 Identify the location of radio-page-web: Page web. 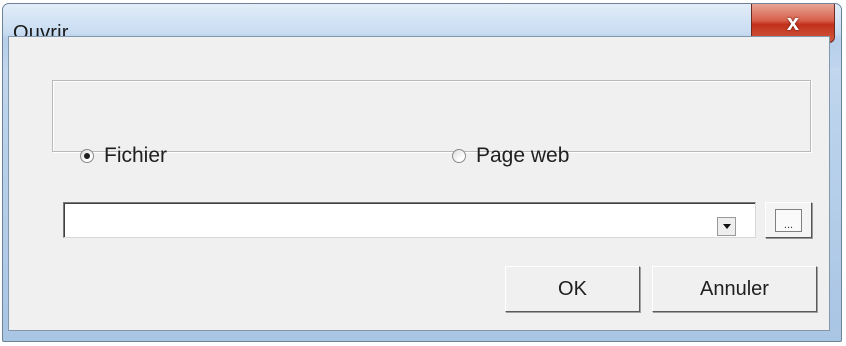
(510, 156).